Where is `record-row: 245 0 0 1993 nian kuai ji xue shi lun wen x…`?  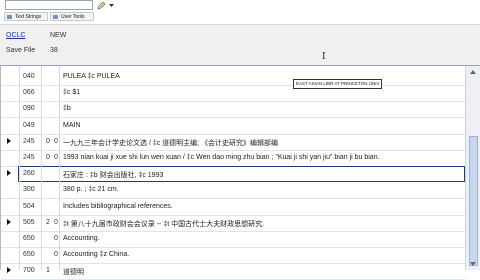
record-row: 245 0 0 1993 nian kuai ji xue shi lun wen x… is located at coordinates (233, 158).